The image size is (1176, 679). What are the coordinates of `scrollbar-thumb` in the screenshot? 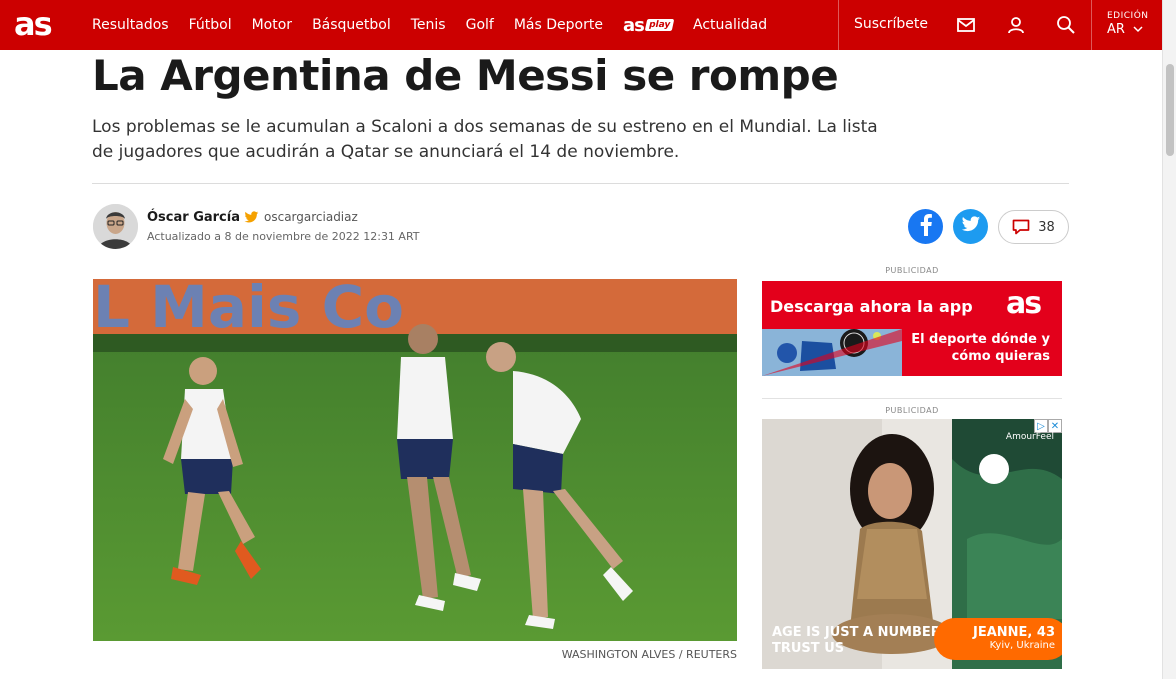 It's located at (1170, 110).